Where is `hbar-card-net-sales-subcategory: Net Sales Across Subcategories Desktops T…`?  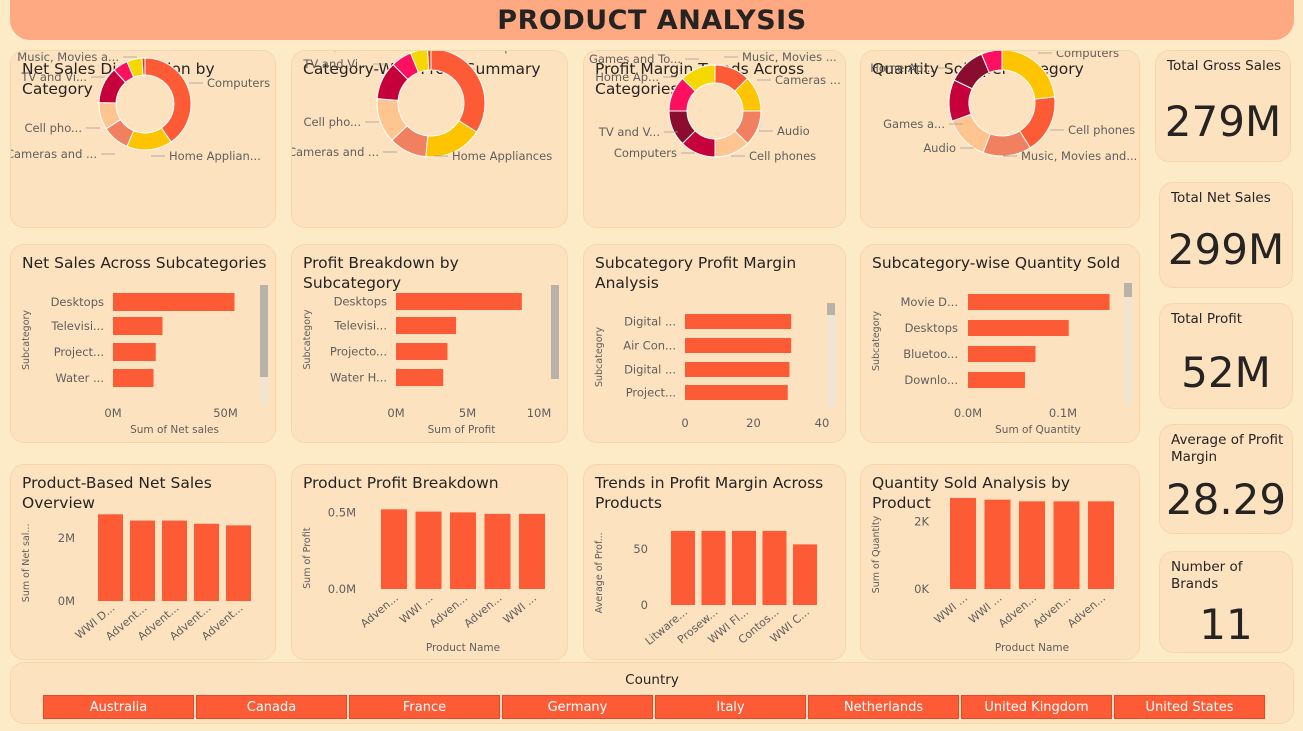 hbar-card-net-sales-subcategory: Net Sales Across Subcategories Desktops T… is located at coordinates (143, 343).